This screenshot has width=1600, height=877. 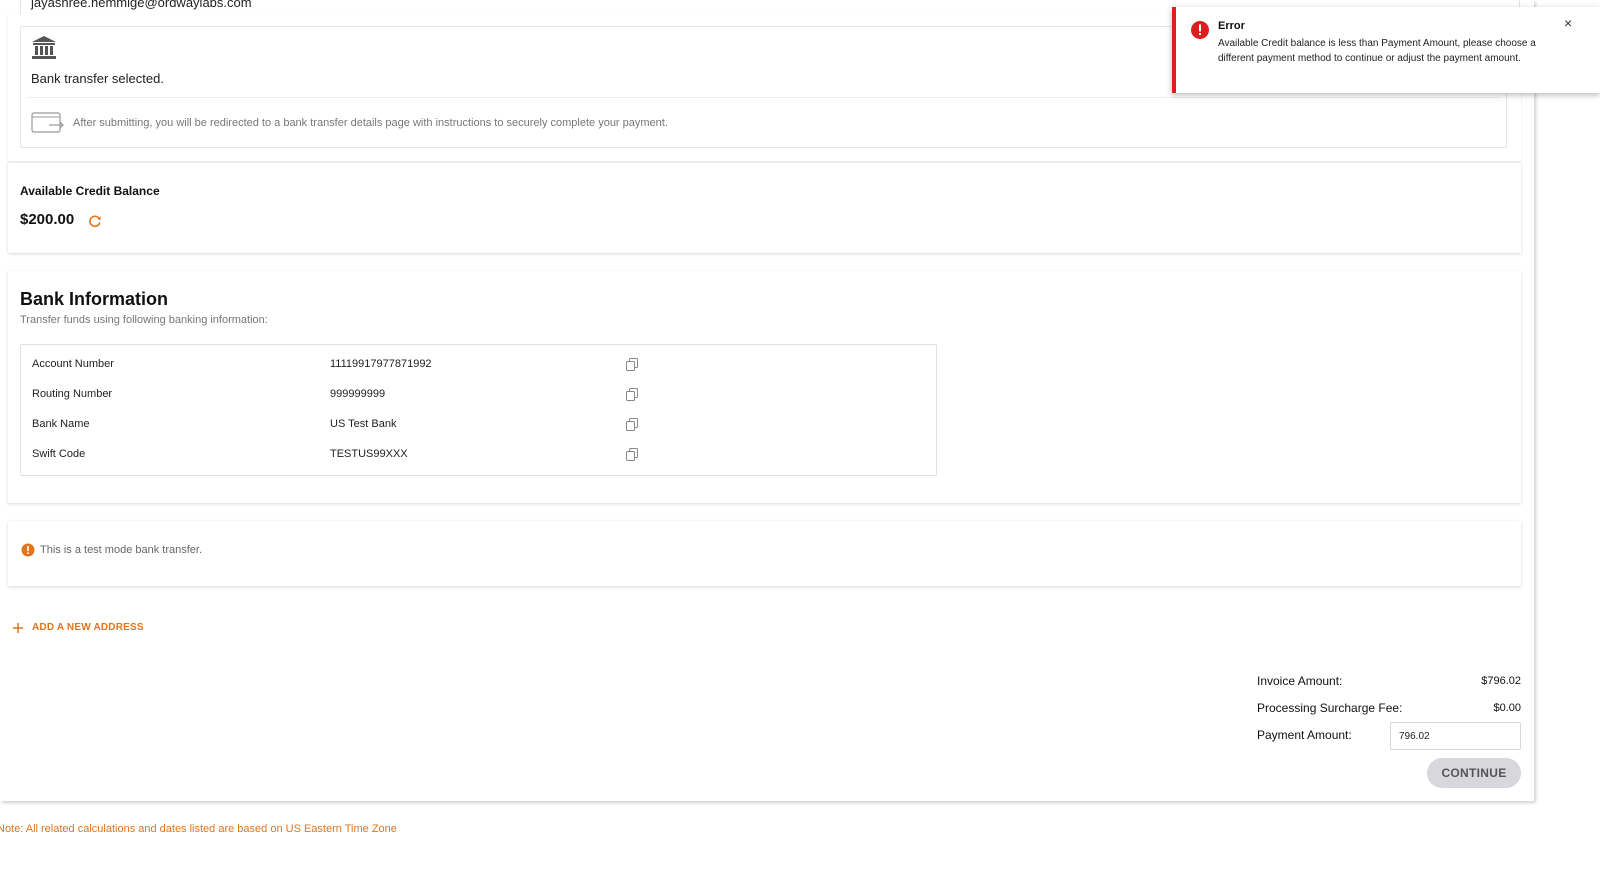 What do you see at coordinates (73, 364) in the screenshot?
I see `account-number-label: Account Number` at bounding box center [73, 364].